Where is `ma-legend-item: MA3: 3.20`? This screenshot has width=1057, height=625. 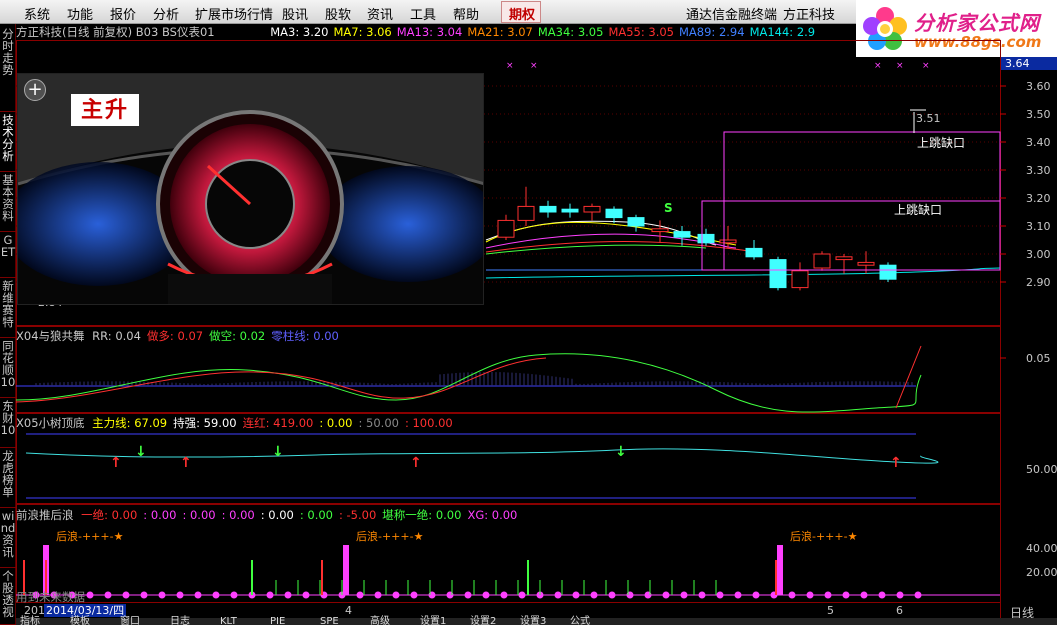
ma-legend-item: MA3: 3.20 is located at coordinates (299, 32).